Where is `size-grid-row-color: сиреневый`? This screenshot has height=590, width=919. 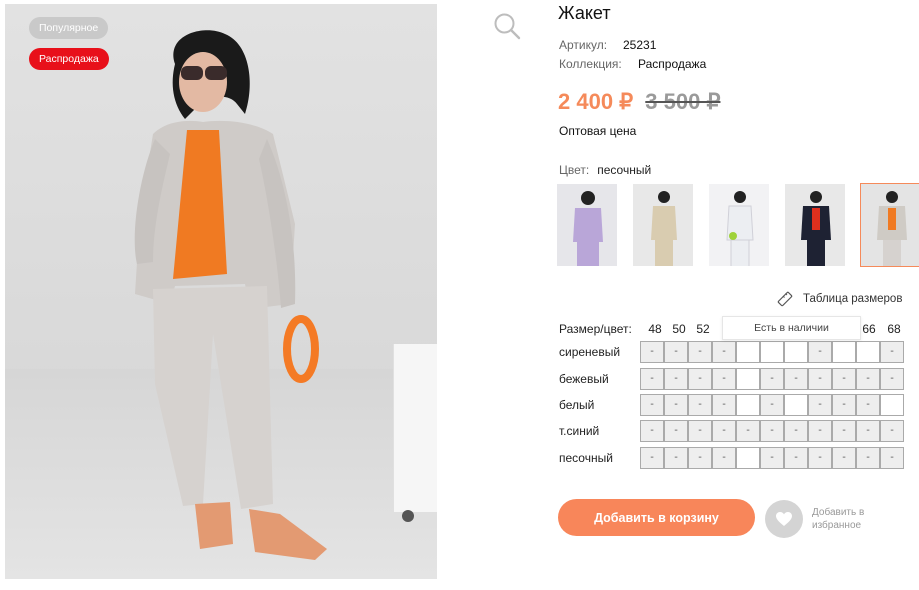
size-grid-row-color: сиреневый is located at coordinates (590, 352).